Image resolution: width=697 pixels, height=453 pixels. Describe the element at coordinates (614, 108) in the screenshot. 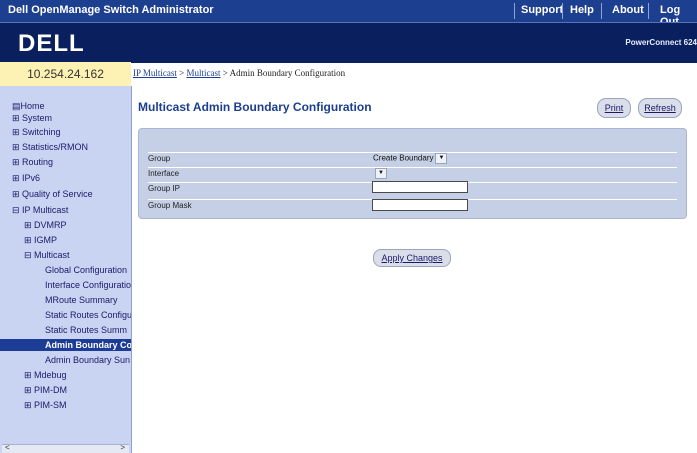

I see `print-button: Print` at that location.